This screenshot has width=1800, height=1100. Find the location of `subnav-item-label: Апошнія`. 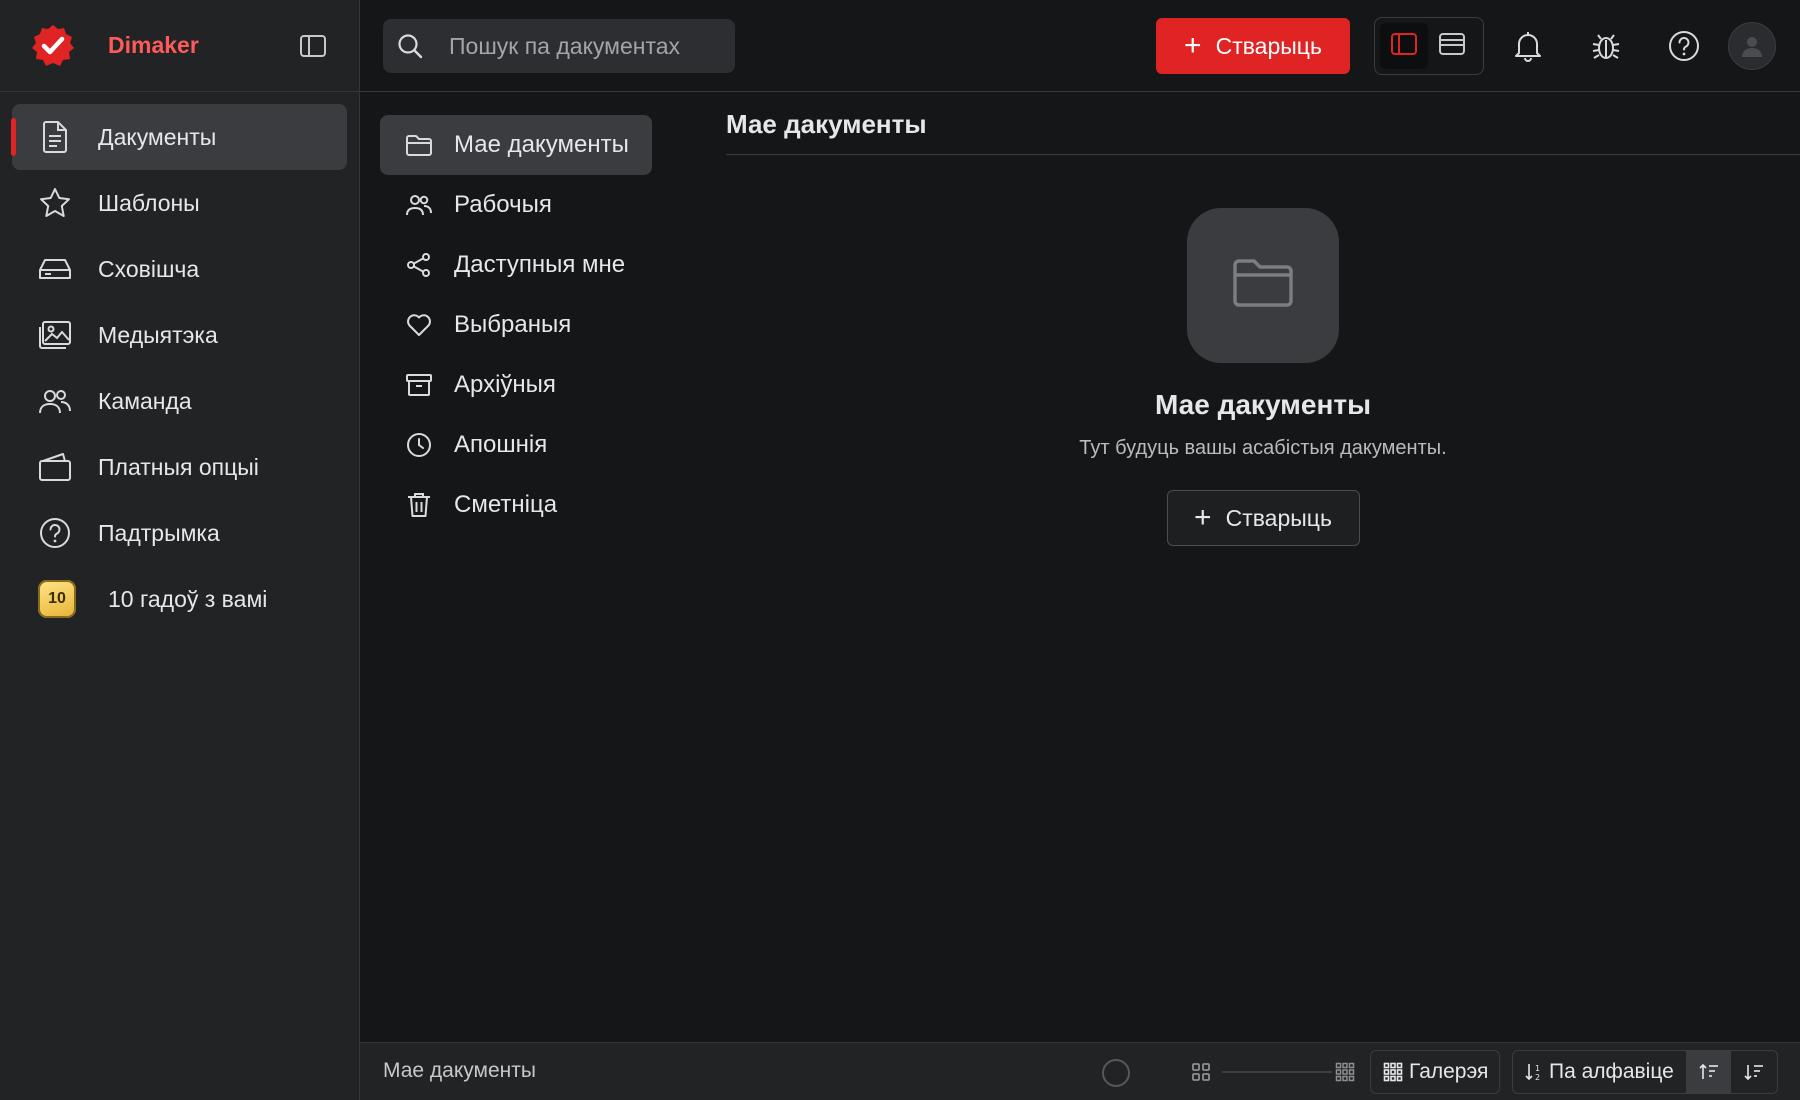

subnav-item-label: Апошнія is located at coordinates (501, 444).